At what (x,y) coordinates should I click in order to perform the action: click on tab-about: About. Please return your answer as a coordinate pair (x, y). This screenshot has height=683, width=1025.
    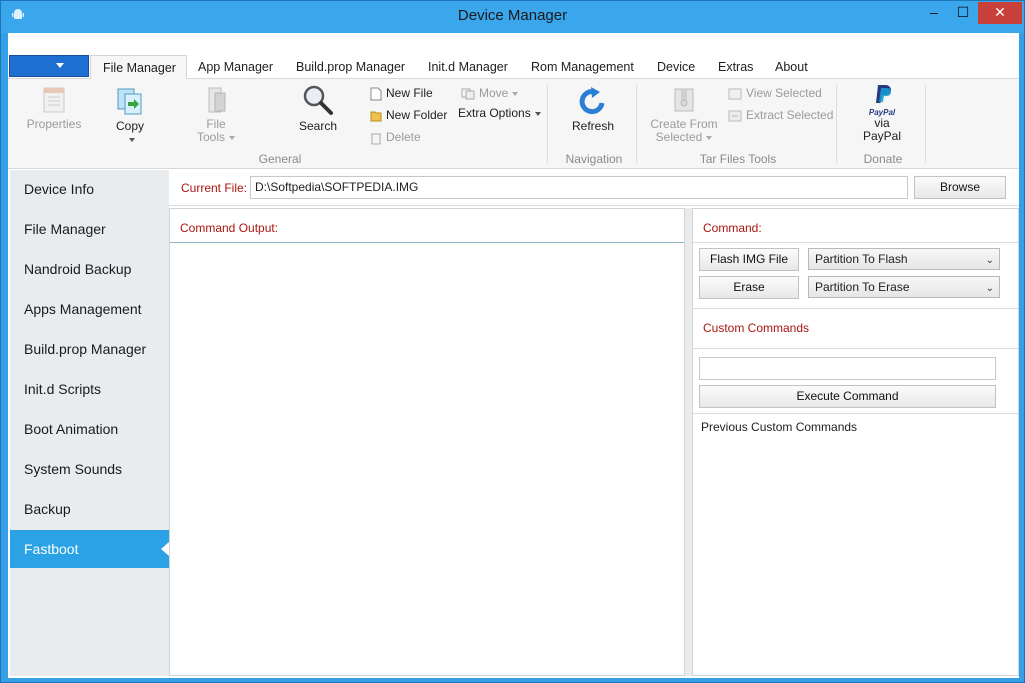
    Looking at the image, I should click on (791, 70).